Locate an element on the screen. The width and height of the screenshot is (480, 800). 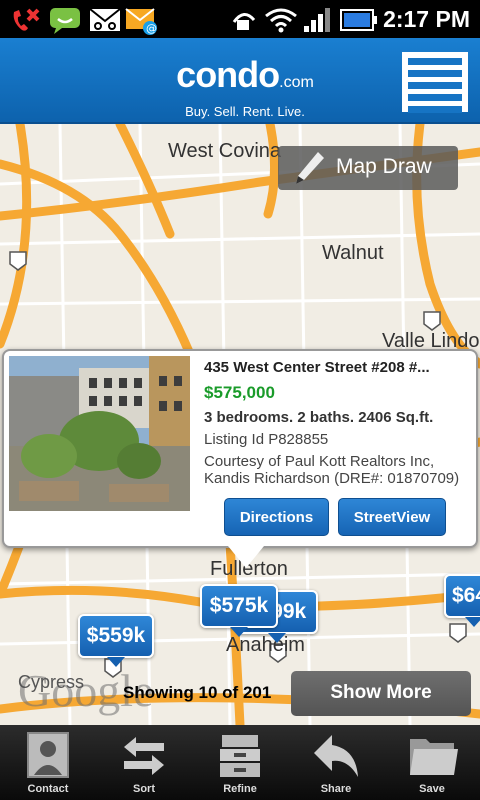
share-button: Share is located at coordinates (336, 762).